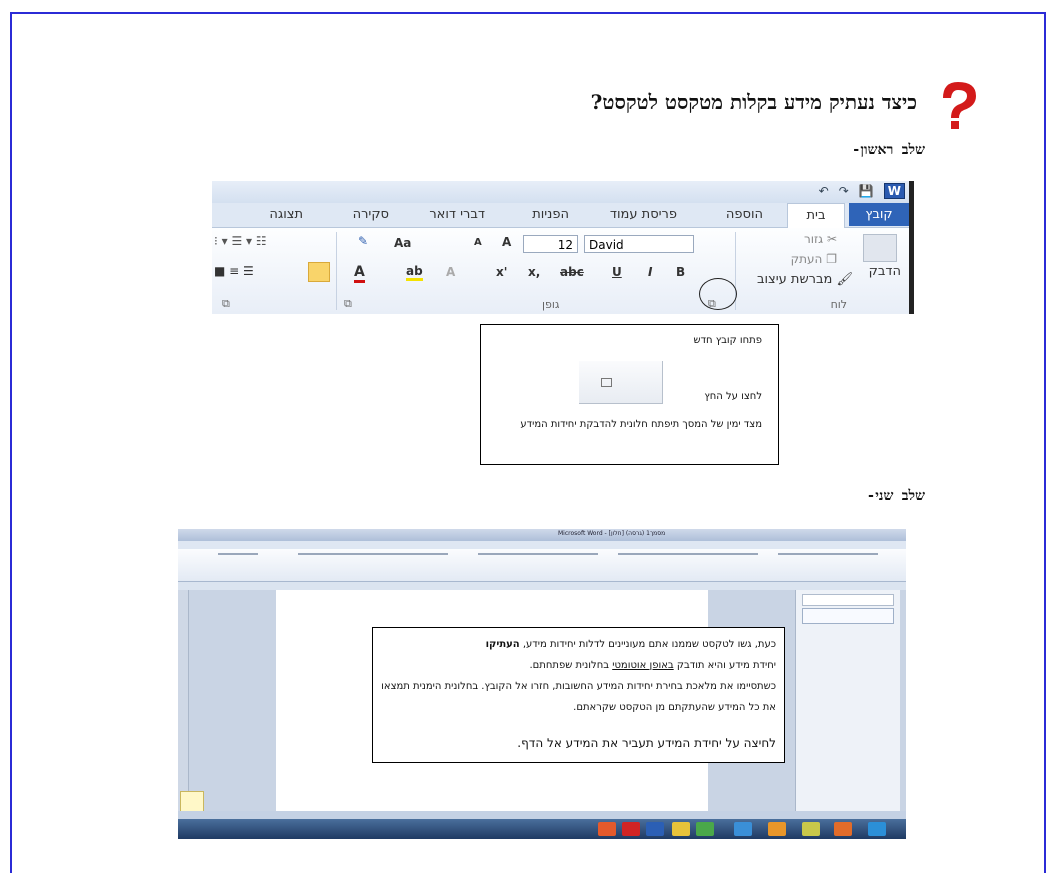  Describe the element at coordinates (866, 191) in the screenshot. I see `save-icon: 💾` at that location.